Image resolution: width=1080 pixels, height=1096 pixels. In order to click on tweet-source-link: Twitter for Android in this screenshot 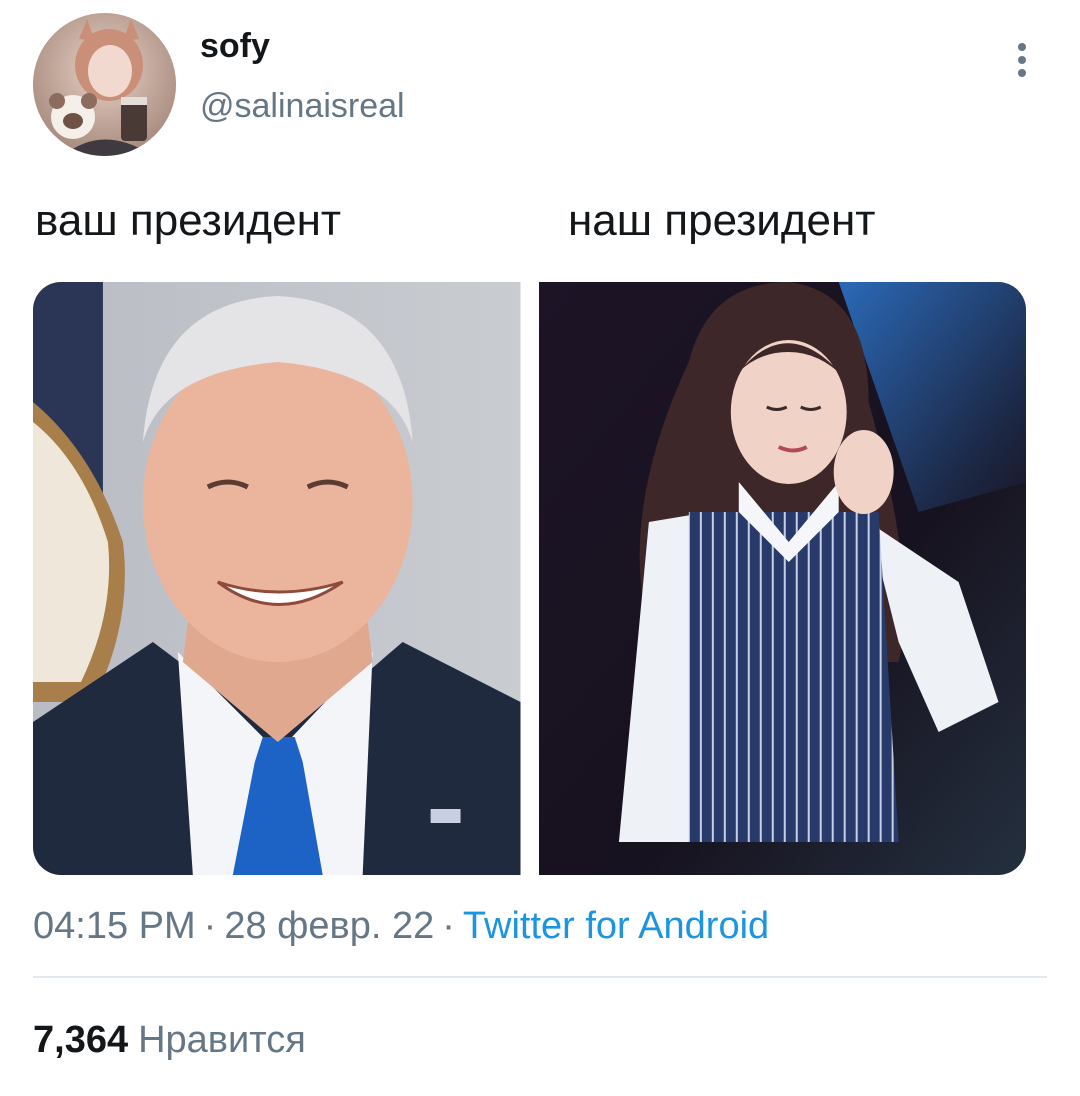, I will do `click(616, 926)`.